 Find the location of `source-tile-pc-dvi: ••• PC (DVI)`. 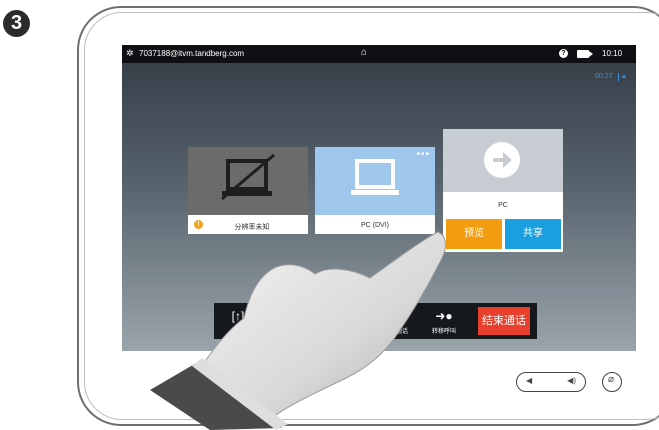

source-tile-pc-dvi: ••• PC (DVI) is located at coordinates (375, 190).